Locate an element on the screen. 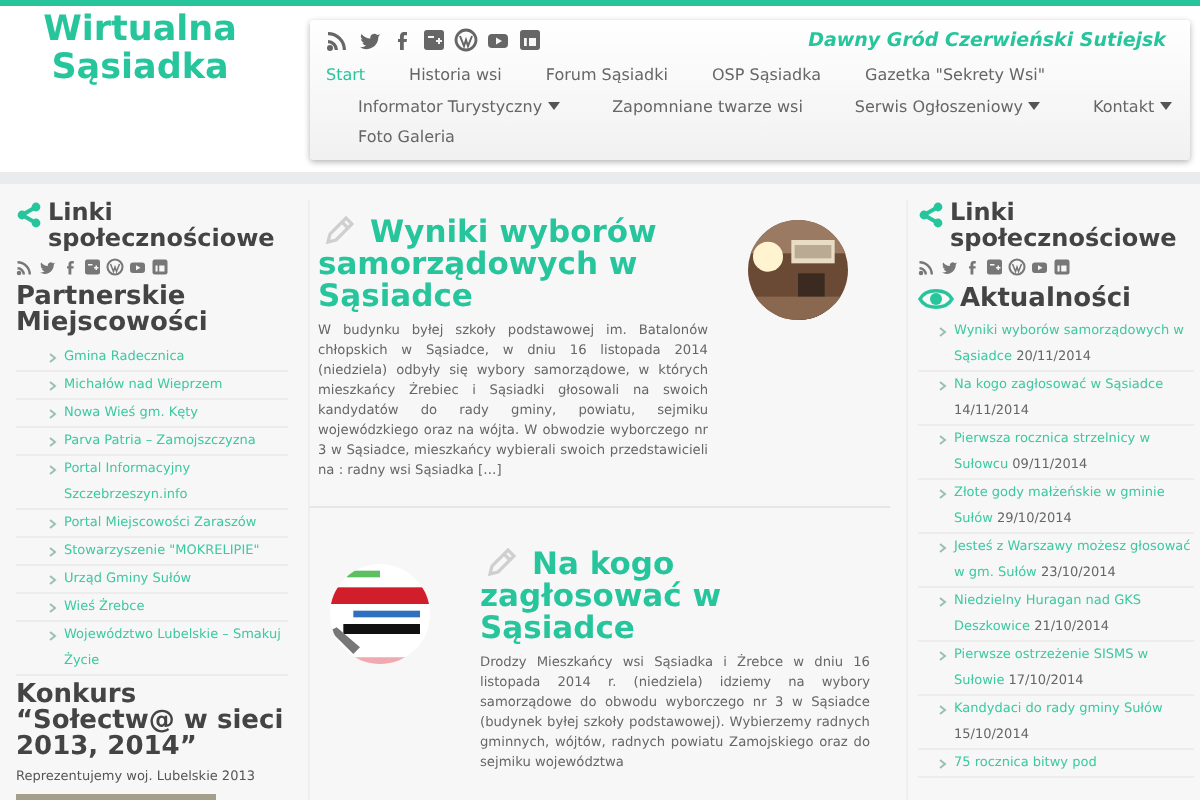 The height and width of the screenshot is (800, 1200). menu-item: Zapomniane twarze wsi is located at coordinates (717, 106).